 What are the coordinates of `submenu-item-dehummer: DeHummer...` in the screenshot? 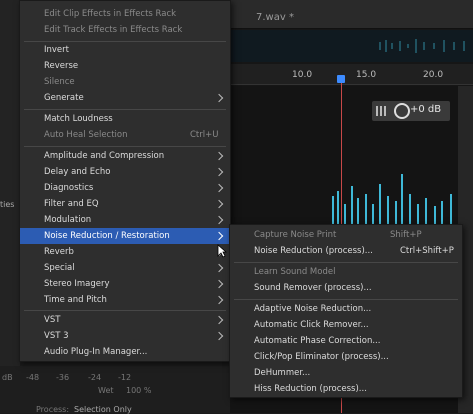 It's located at (346, 373).